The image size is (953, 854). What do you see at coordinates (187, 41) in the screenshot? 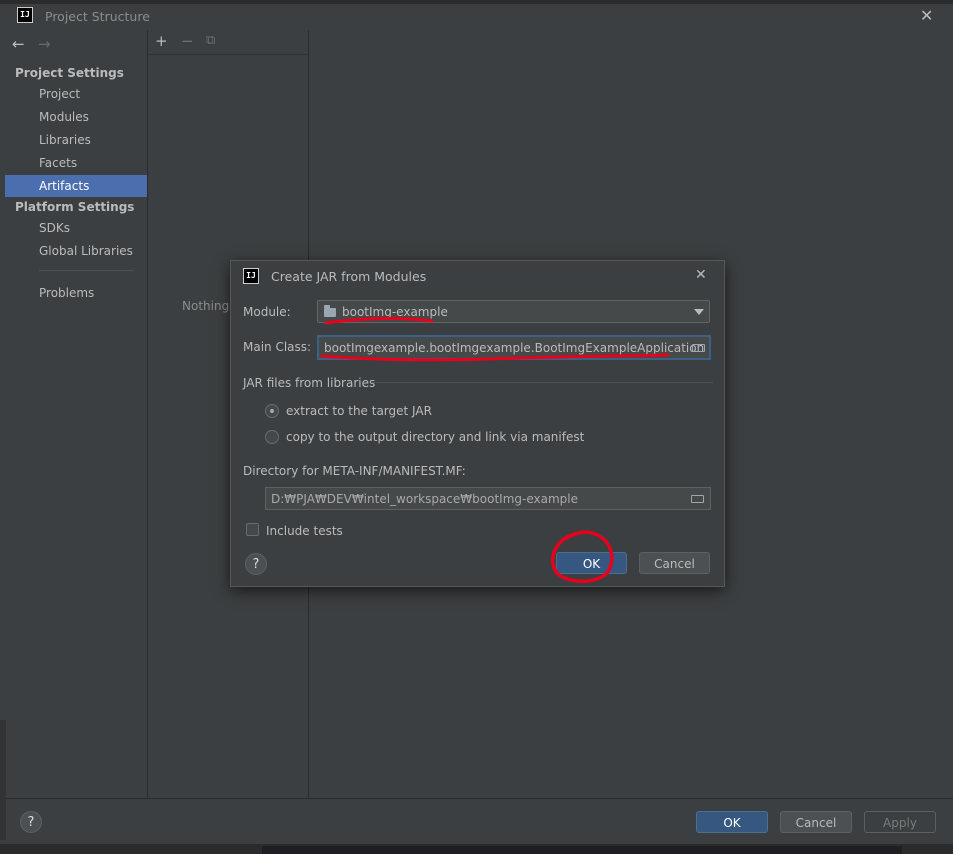
I see `remove-artifact-icon: −` at bounding box center [187, 41].